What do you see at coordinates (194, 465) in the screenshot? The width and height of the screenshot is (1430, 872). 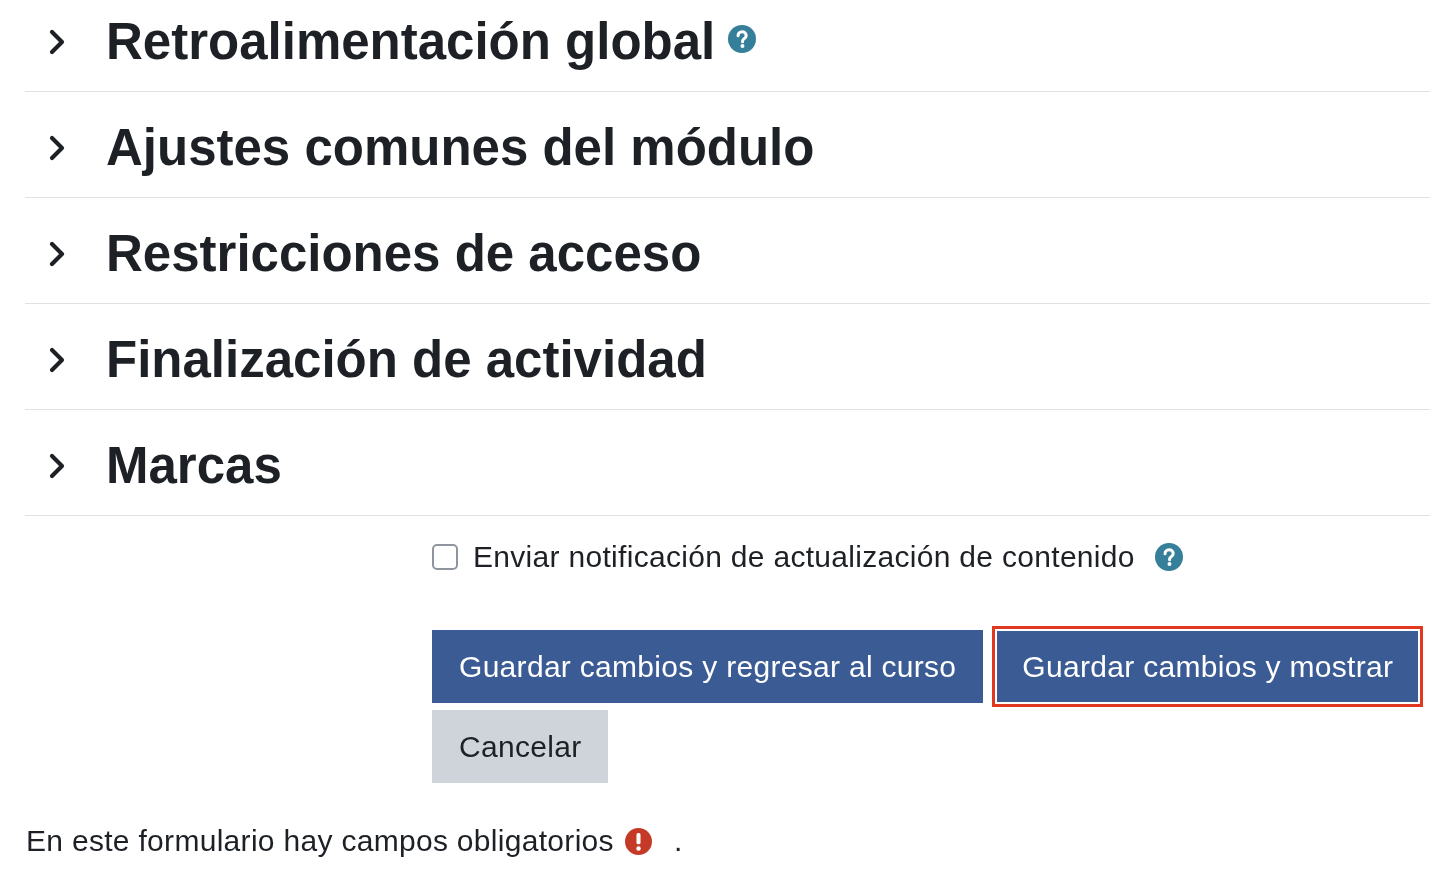 I see `section-heading: Marcas` at bounding box center [194, 465].